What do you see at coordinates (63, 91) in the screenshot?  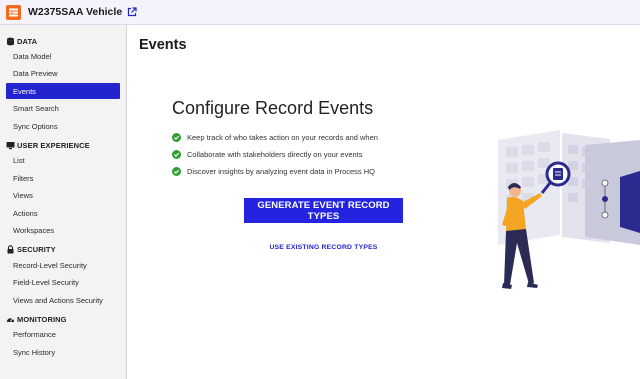 I see `sidebar-item-events: Events` at bounding box center [63, 91].